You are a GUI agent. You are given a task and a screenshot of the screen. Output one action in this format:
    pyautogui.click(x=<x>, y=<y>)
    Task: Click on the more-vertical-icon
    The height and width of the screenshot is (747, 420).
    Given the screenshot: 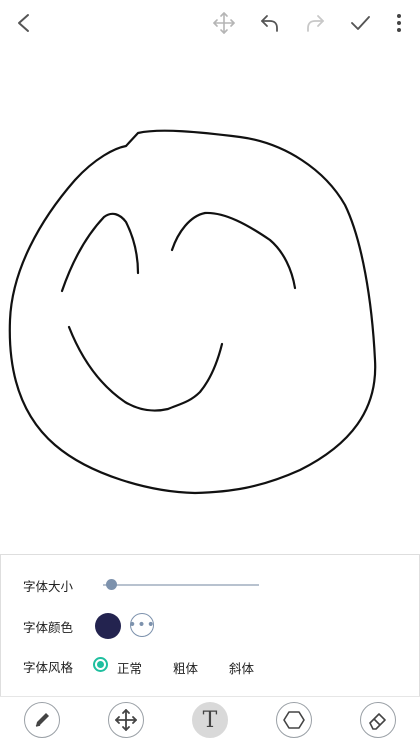 What is the action you would take?
    pyautogui.click(x=399, y=23)
    